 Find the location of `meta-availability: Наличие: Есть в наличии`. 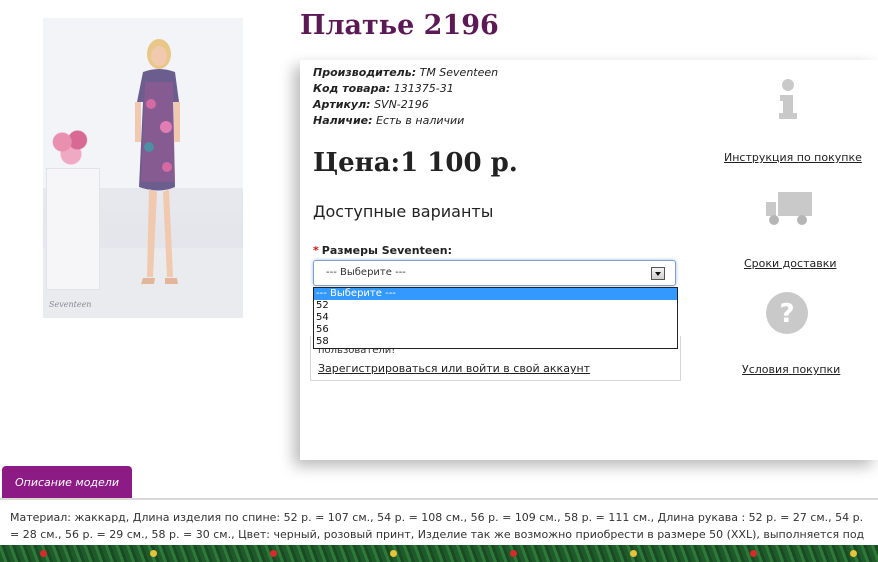

meta-availability: Наличие: Есть в наличии is located at coordinates (405, 121).